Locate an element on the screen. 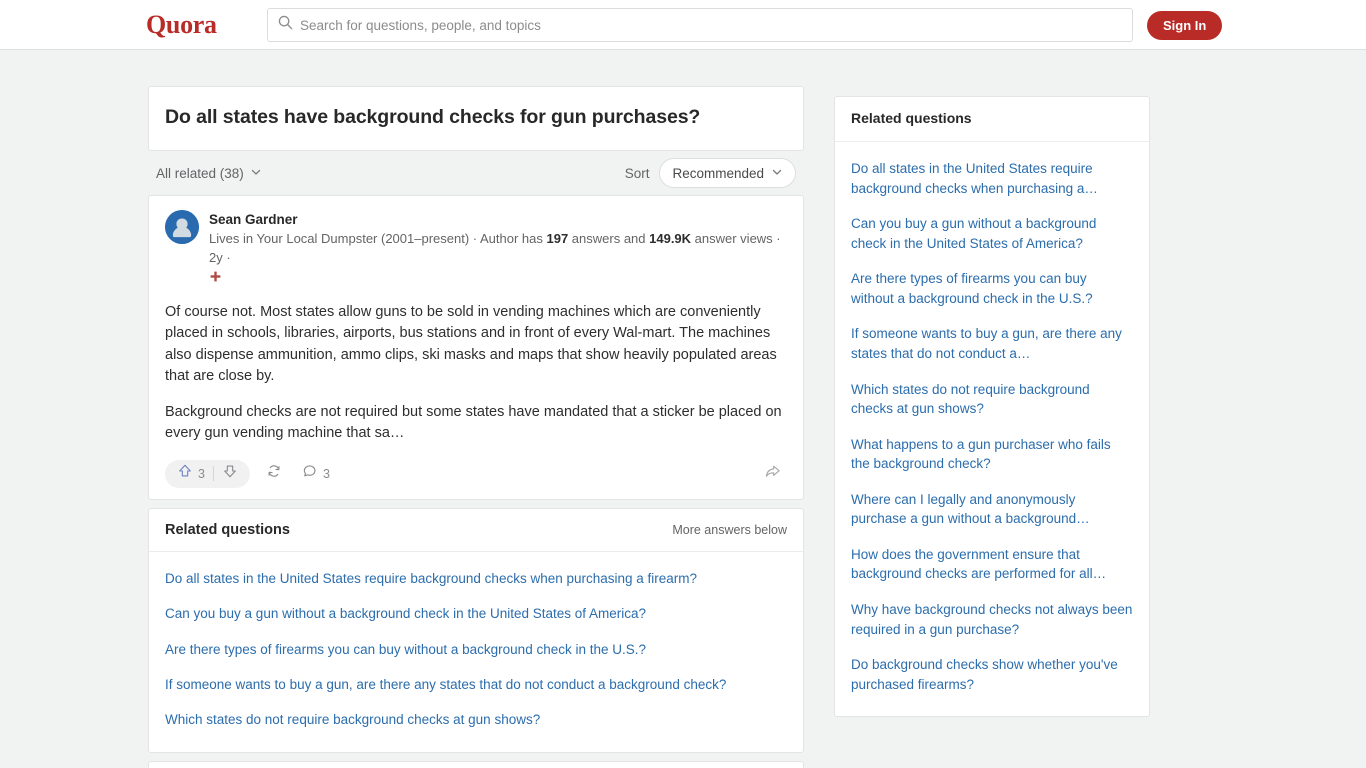 This screenshot has height=768, width=1366. avatar is located at coordinates (182, 227).